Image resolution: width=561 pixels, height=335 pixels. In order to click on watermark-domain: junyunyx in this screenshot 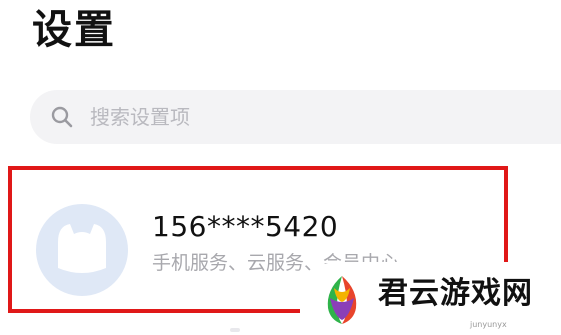, I will do `click(488, 324)`.